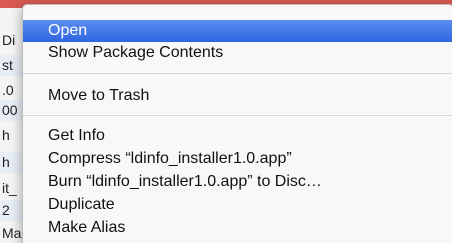  I want to click on menu-item-compress: Compress “ldinfo_installer1.0.app”, so click(237, 159).